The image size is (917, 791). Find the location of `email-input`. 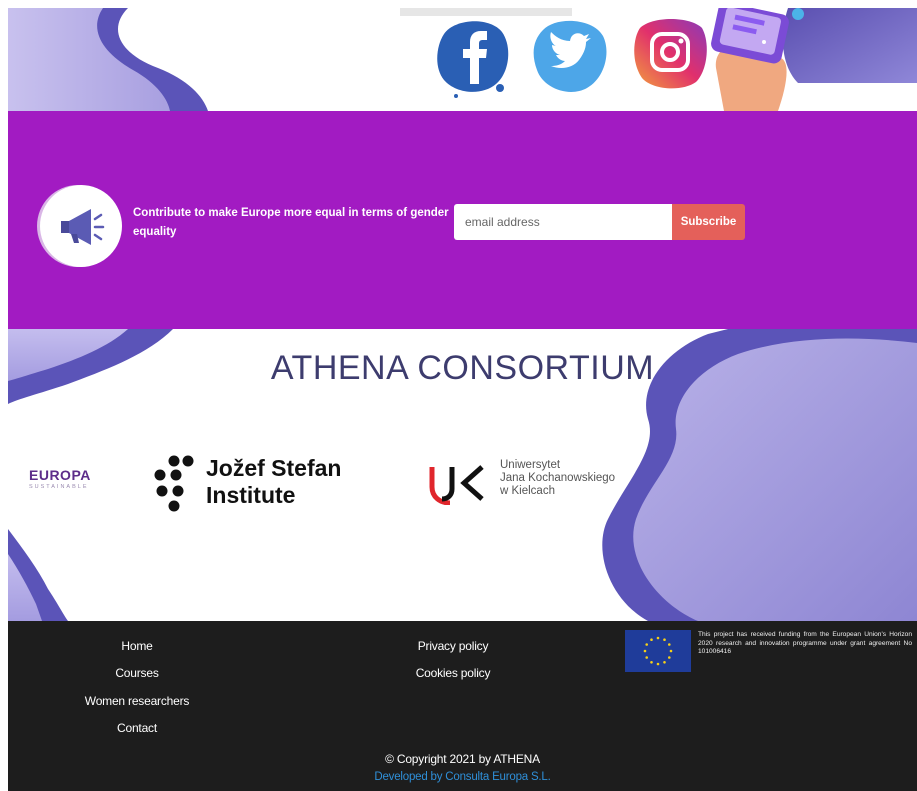

email-input is located at coordinates (563, 222).